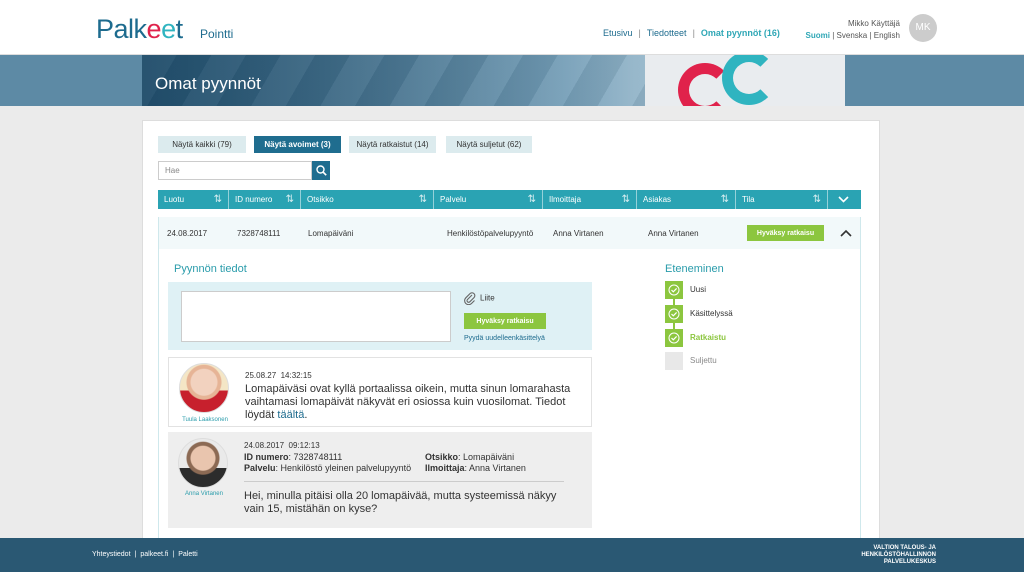 Image resolution: width=1024 pixels, height=572 pixels. What do you see at coordinates (187, 233) in the screenshot?
I see `cell-created: 24.08.2017` at bounding box center [187, 233].